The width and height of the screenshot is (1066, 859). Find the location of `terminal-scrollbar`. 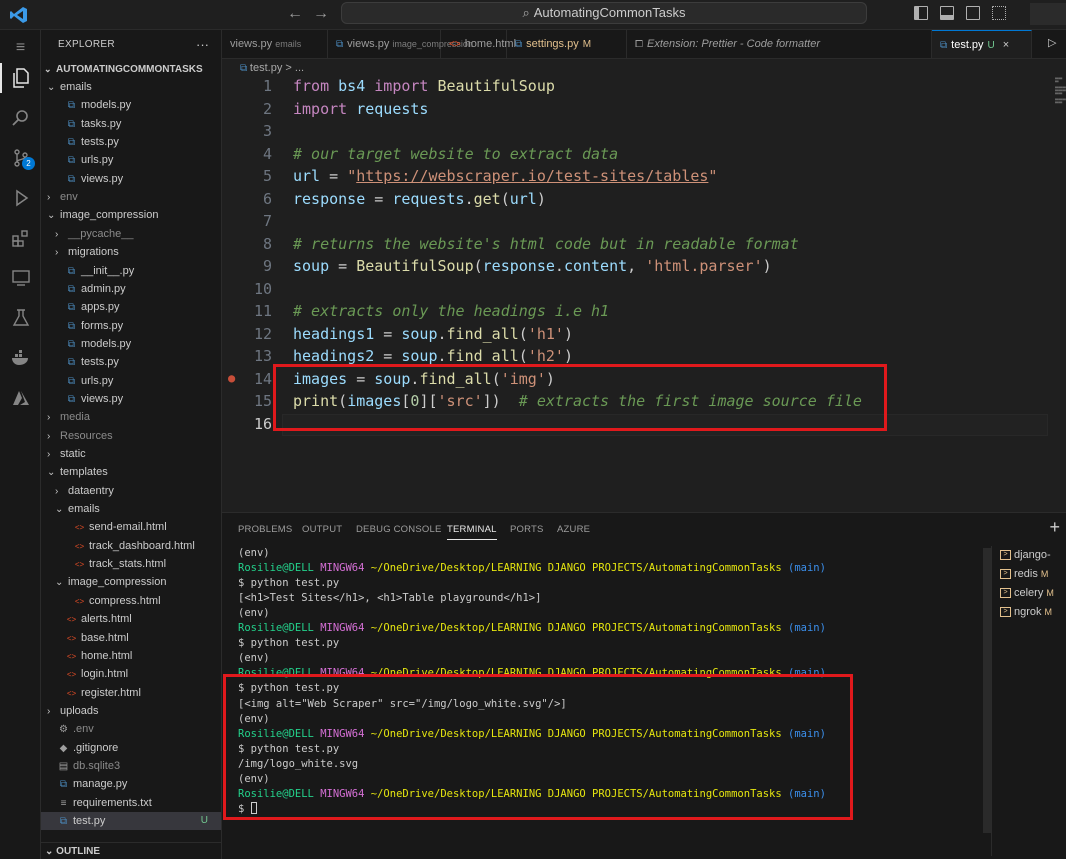

terminal-scrollbar is located at coordinates (987, 690).